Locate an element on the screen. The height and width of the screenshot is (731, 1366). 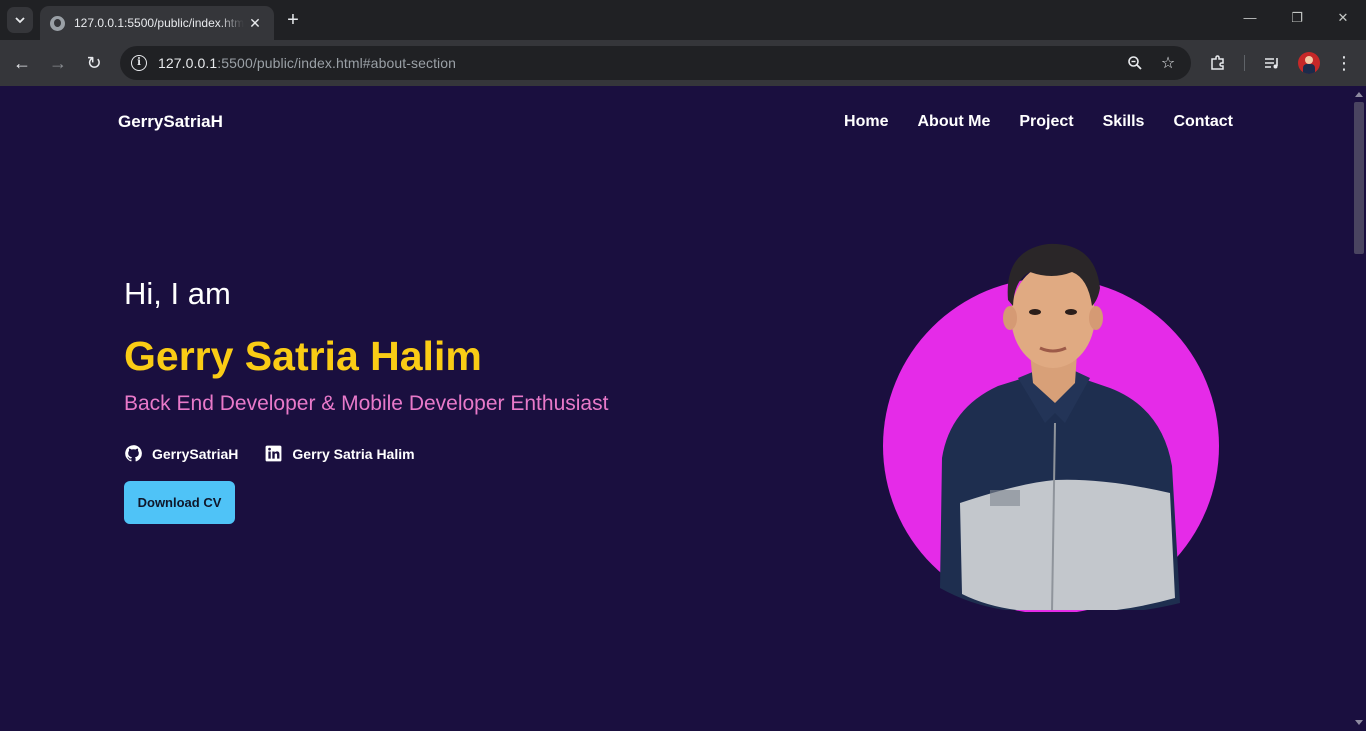
close-window-button: ✕ is located at coordinates (1343, 18).